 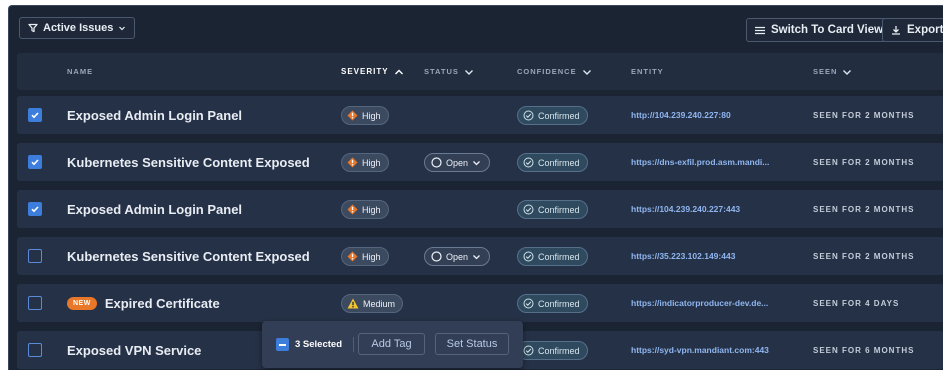 I want to click on download-icon, so click(x=896, y=30).